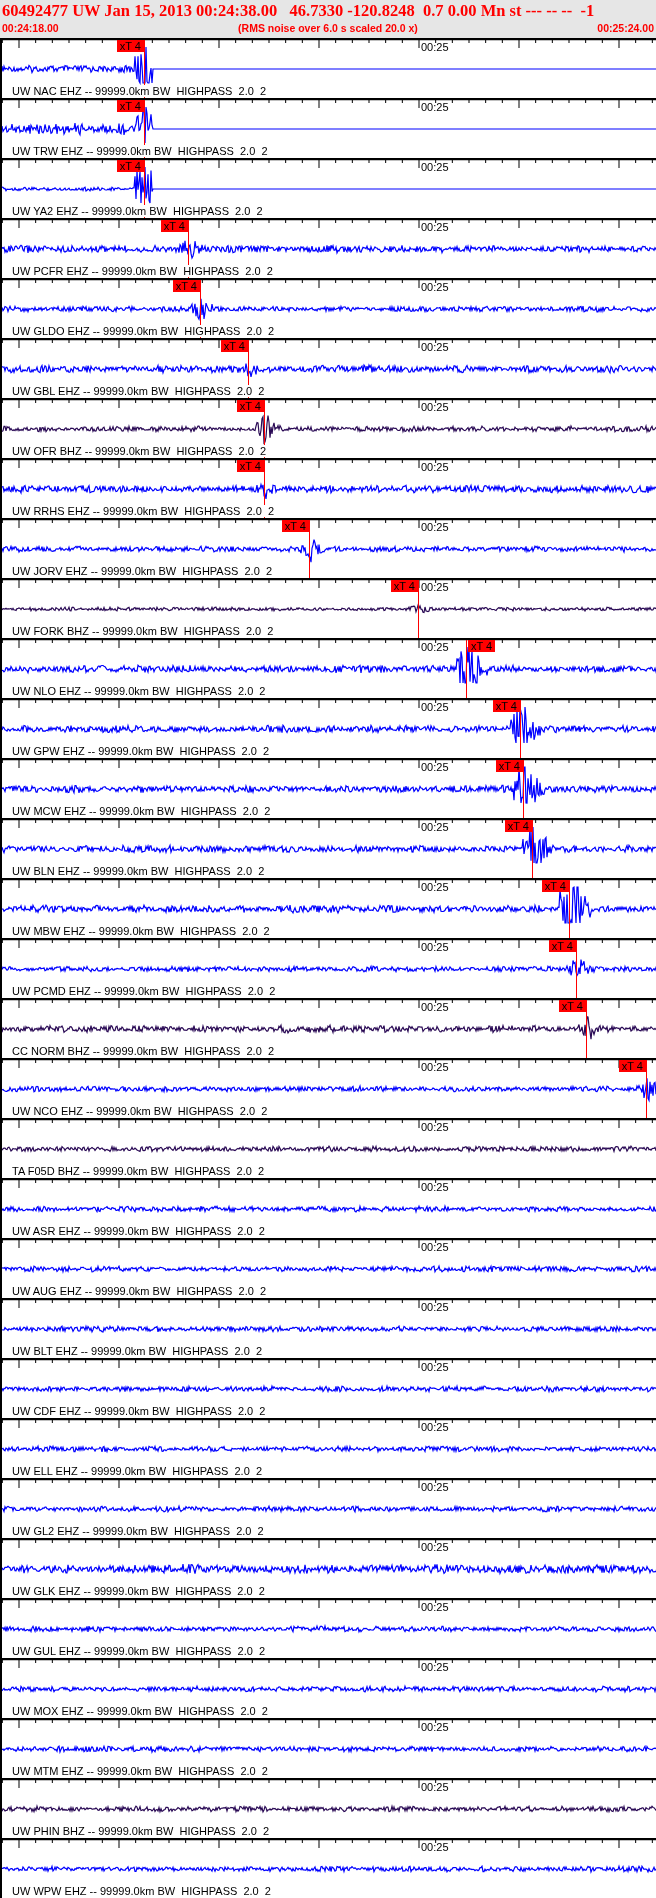 This screenshot has width=656, height=1898. Describe the element at coordinates (142, 571) in the screenshot. I see `trace-label: UW JORV EHZ -- 99999.0km BW HIGHPASS 2.0 2` at that location.